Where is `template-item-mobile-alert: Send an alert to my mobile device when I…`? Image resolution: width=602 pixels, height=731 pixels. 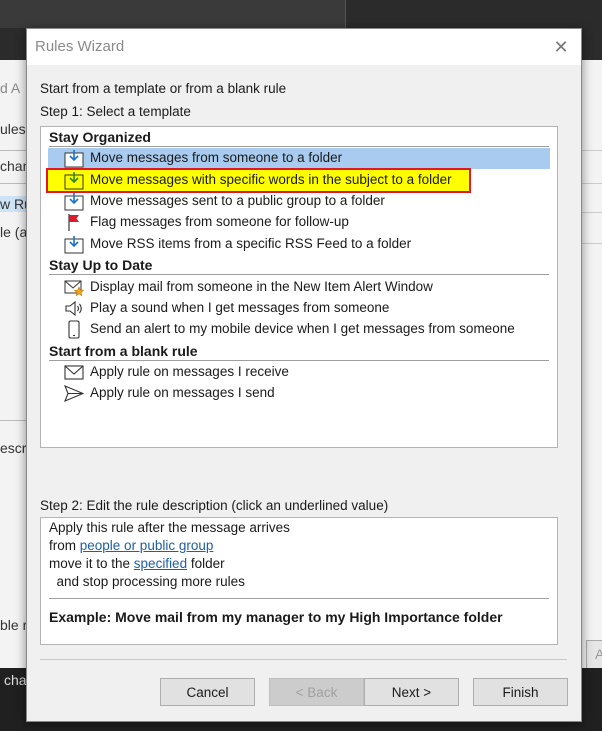
template-item-mobile-alert: Send an alert to my mobile device when I… is located at coordinates (299, 329).